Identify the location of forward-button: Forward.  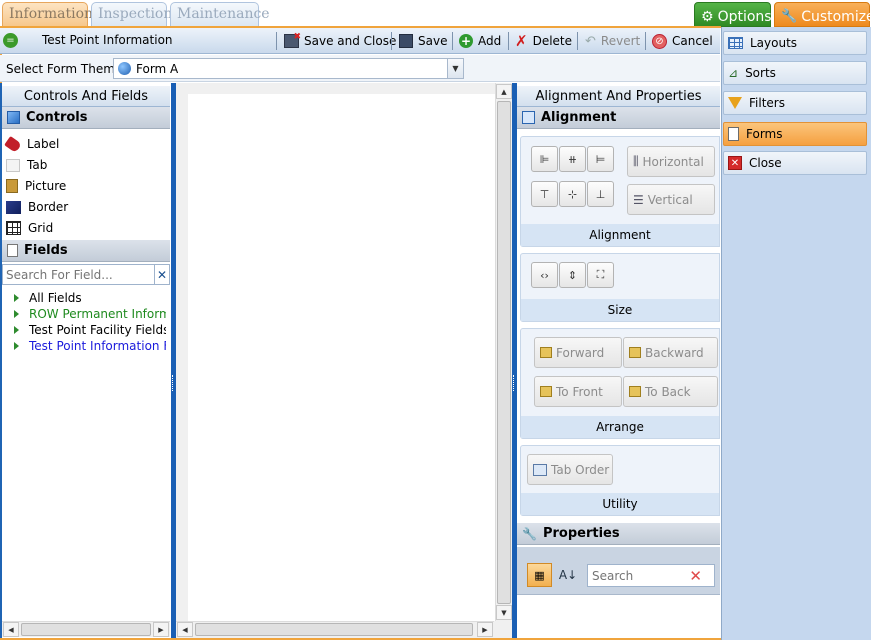
(578, 352).